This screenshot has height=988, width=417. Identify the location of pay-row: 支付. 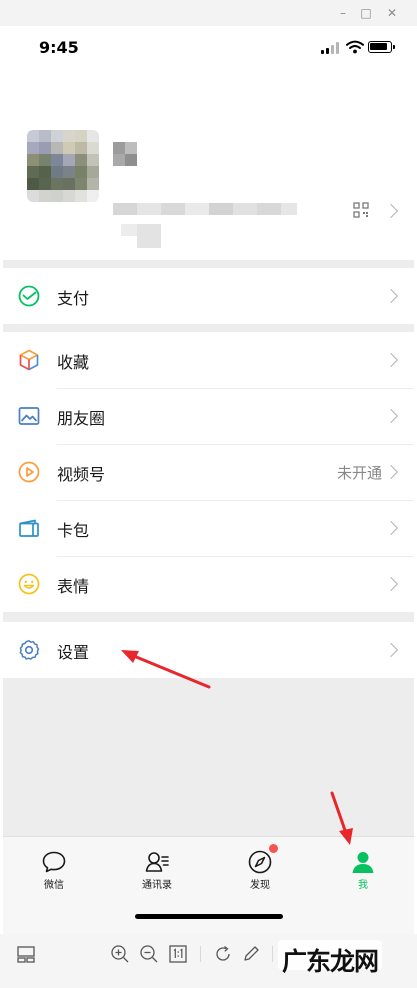
(208, 296).